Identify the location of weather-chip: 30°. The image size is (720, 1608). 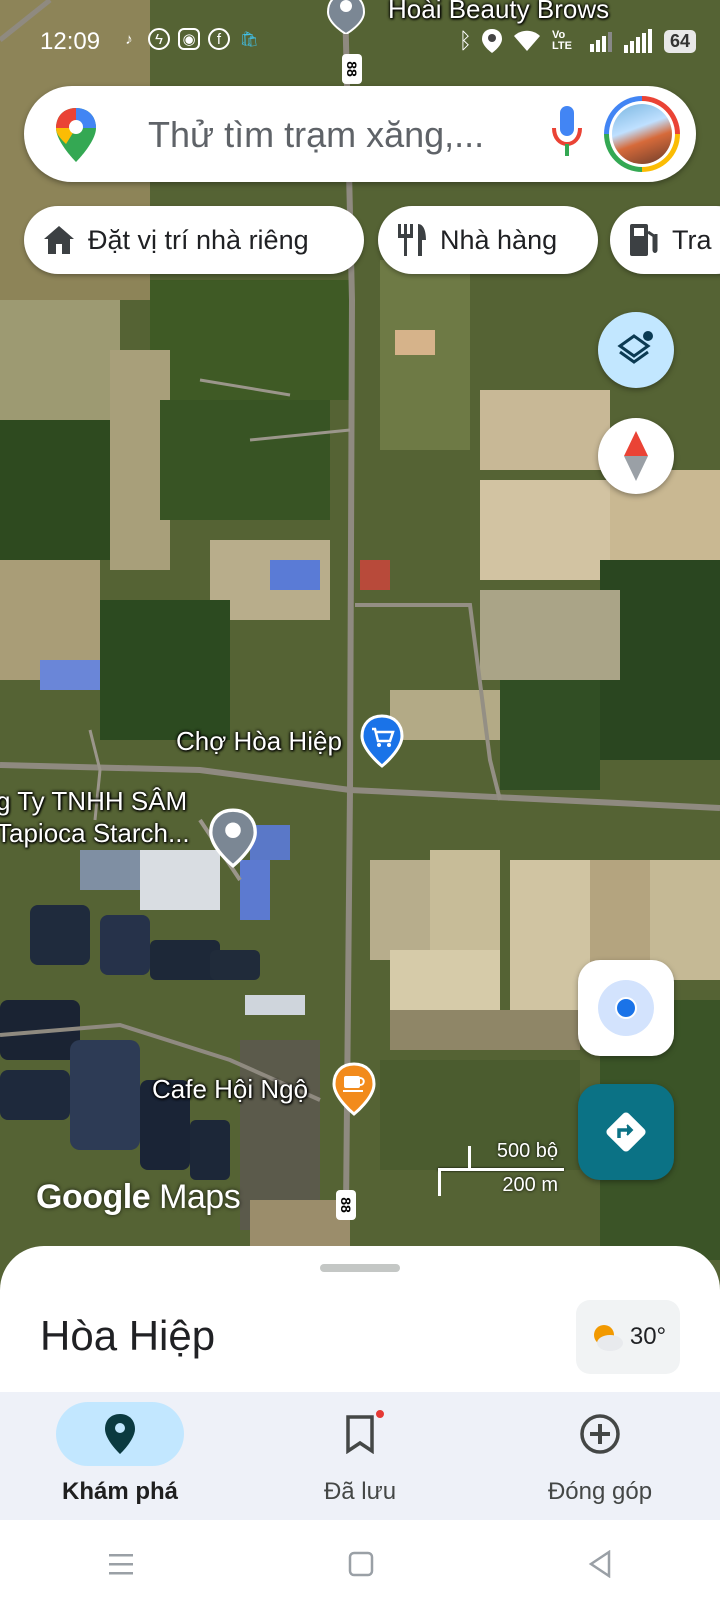
(628, 1337).